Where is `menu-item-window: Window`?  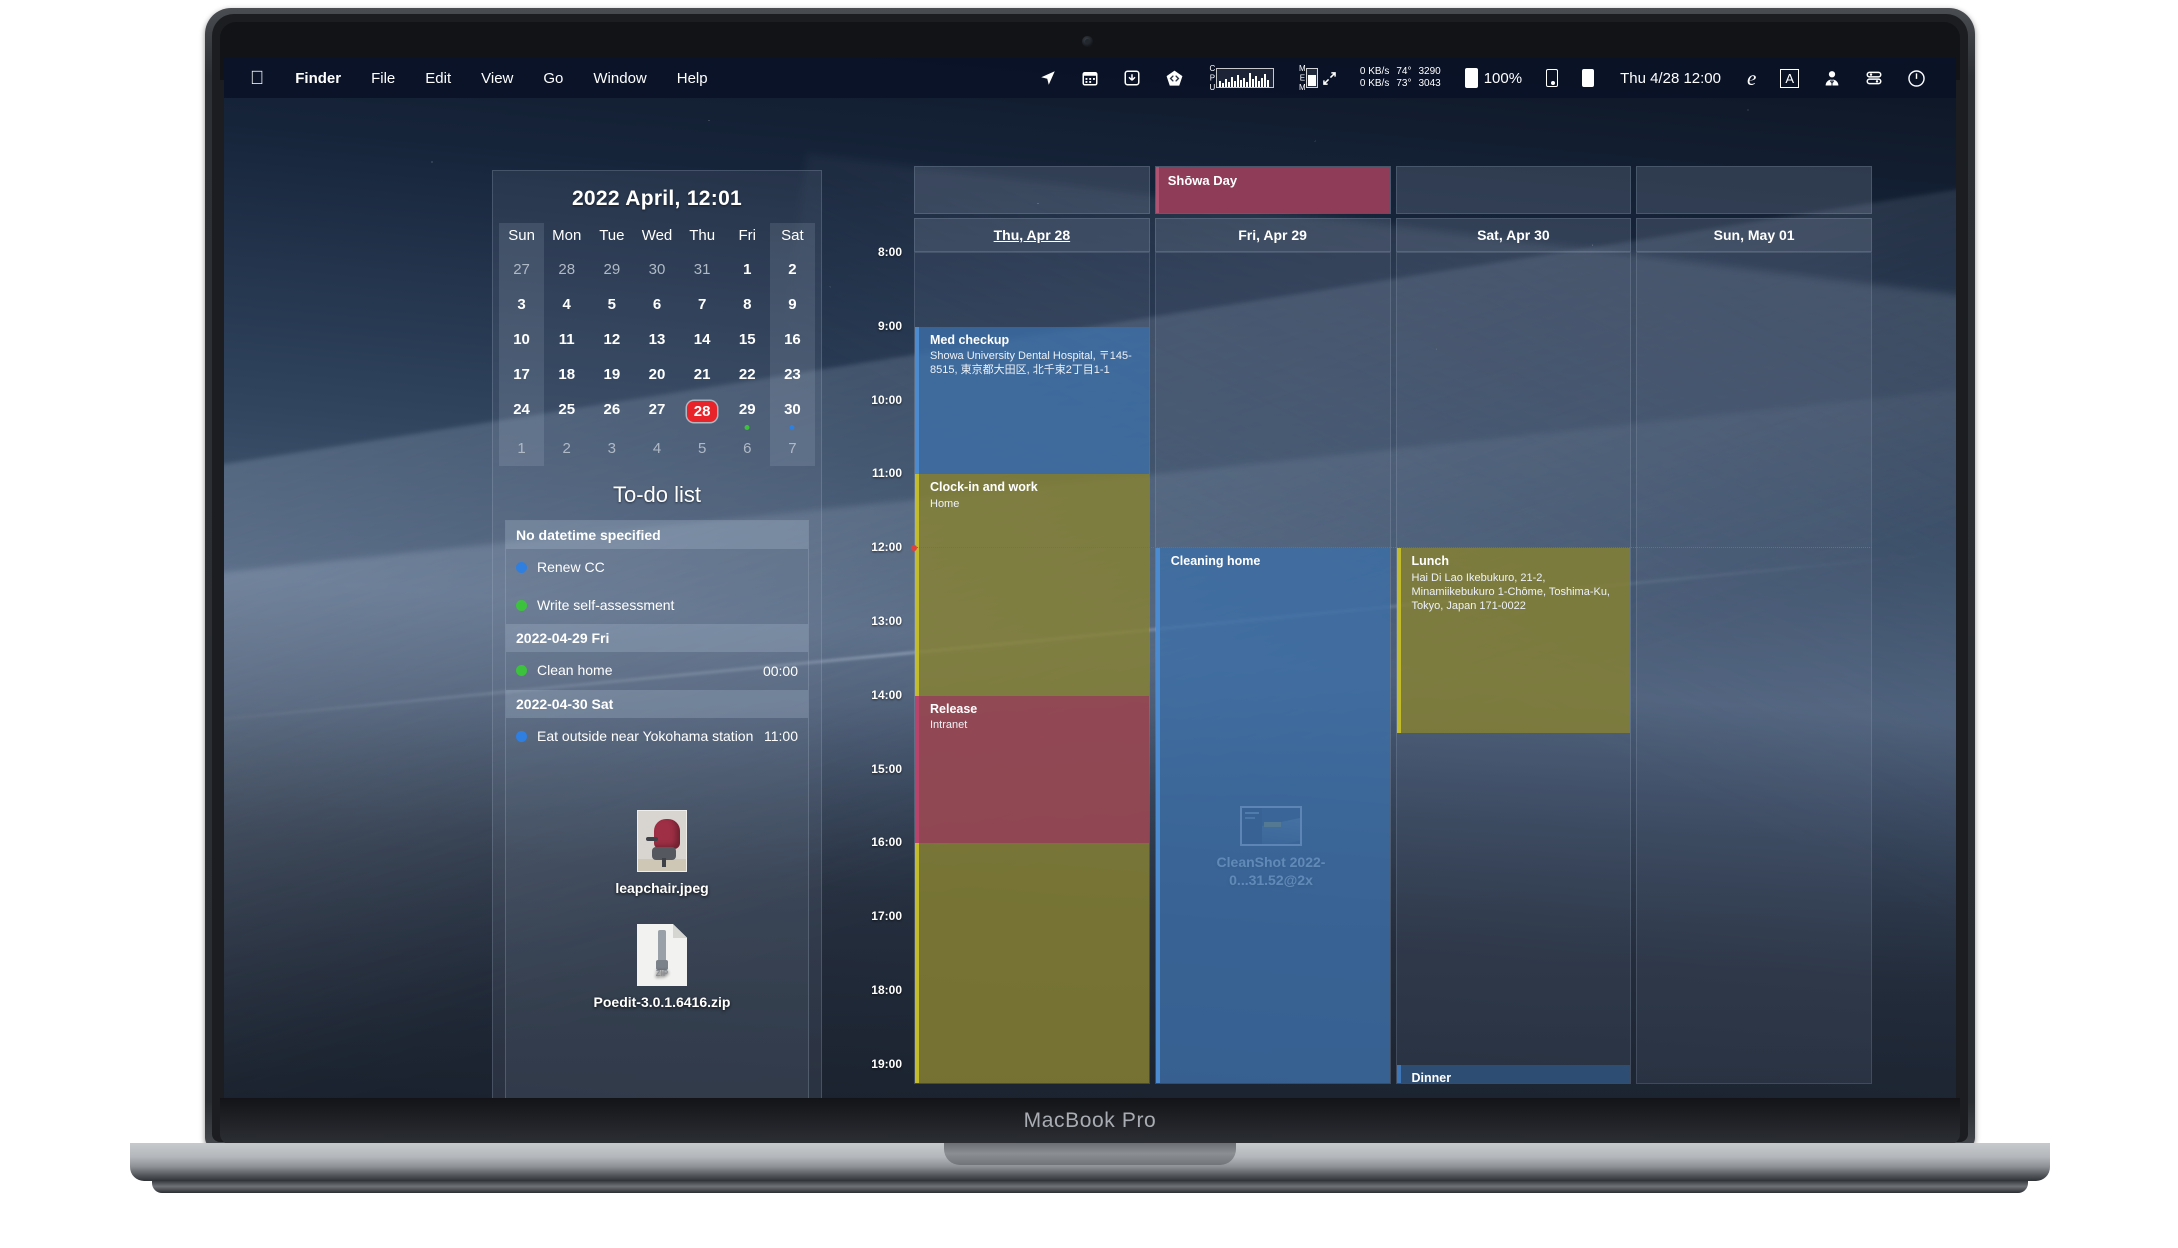
menu-item-window: Window is located at coordinates (619, 78).